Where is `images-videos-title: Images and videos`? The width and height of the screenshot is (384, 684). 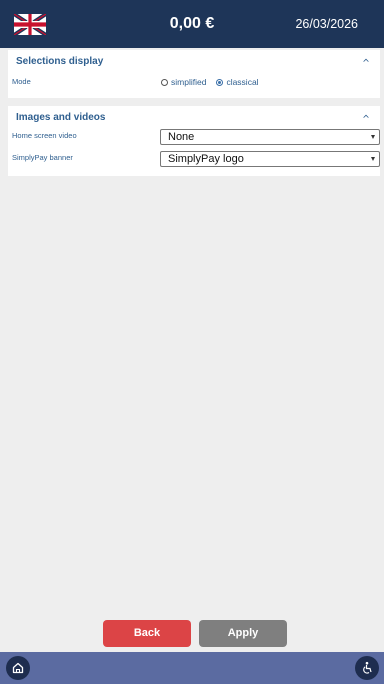
images-videos-title: Images and videos is located at coordinates (61, 117).